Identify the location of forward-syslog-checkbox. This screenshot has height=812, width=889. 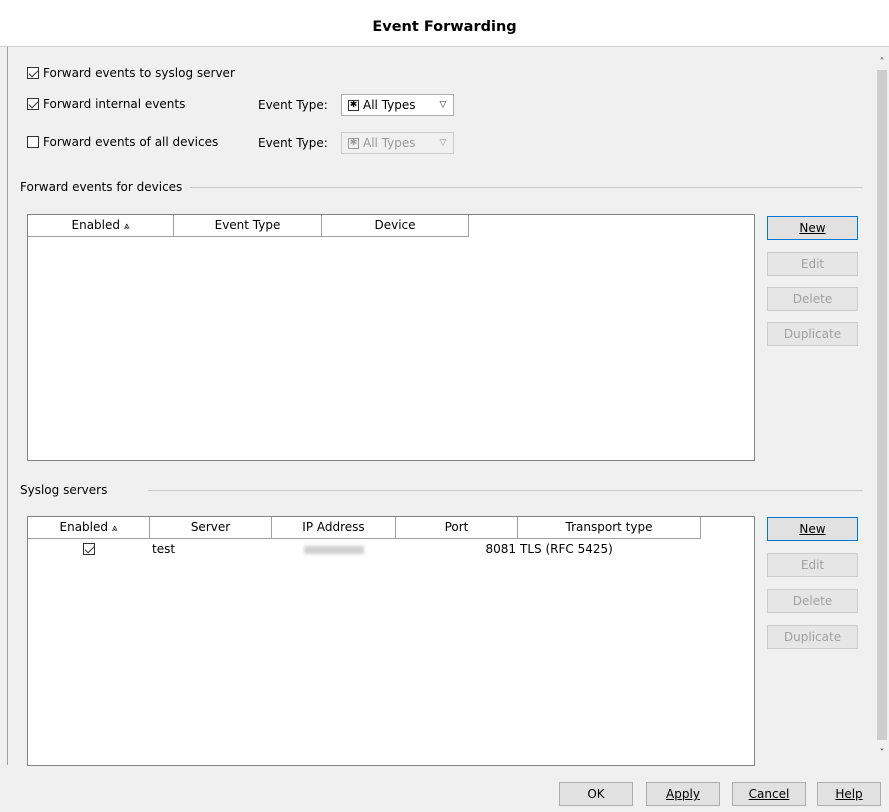
(33, 73).